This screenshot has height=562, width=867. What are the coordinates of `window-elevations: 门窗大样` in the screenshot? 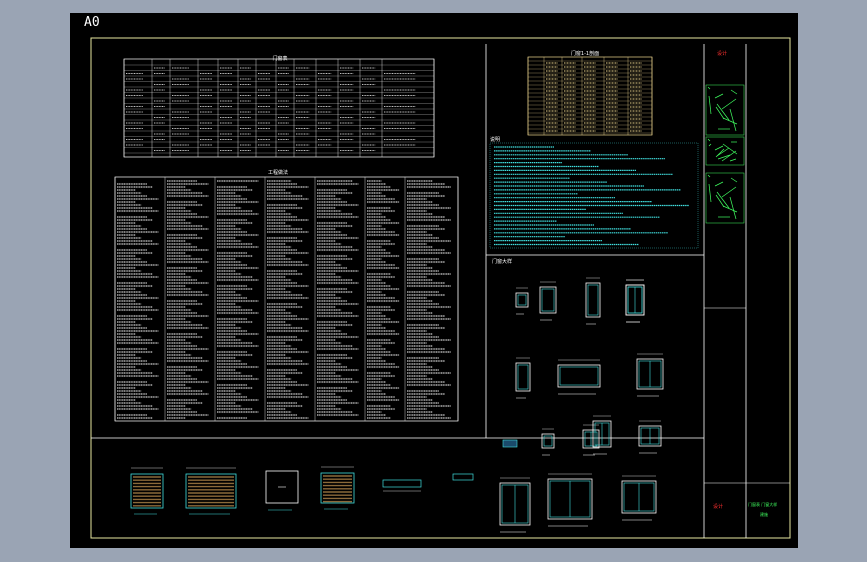 It's located at (578, 395).